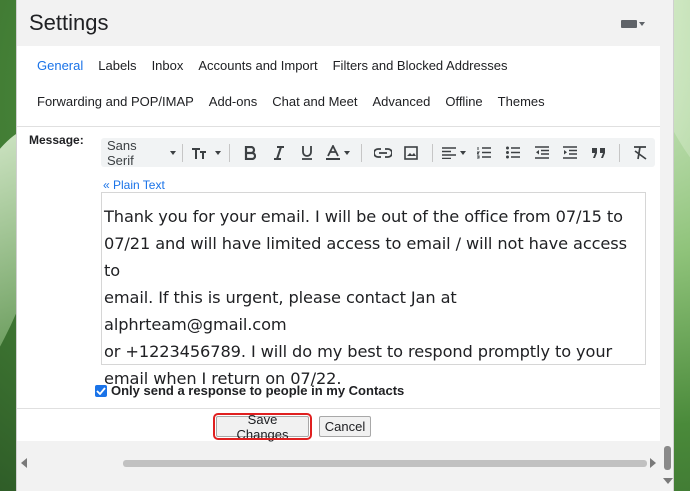  I want to click on actions-bar: Save Changes Cancel, so click(338, 425).